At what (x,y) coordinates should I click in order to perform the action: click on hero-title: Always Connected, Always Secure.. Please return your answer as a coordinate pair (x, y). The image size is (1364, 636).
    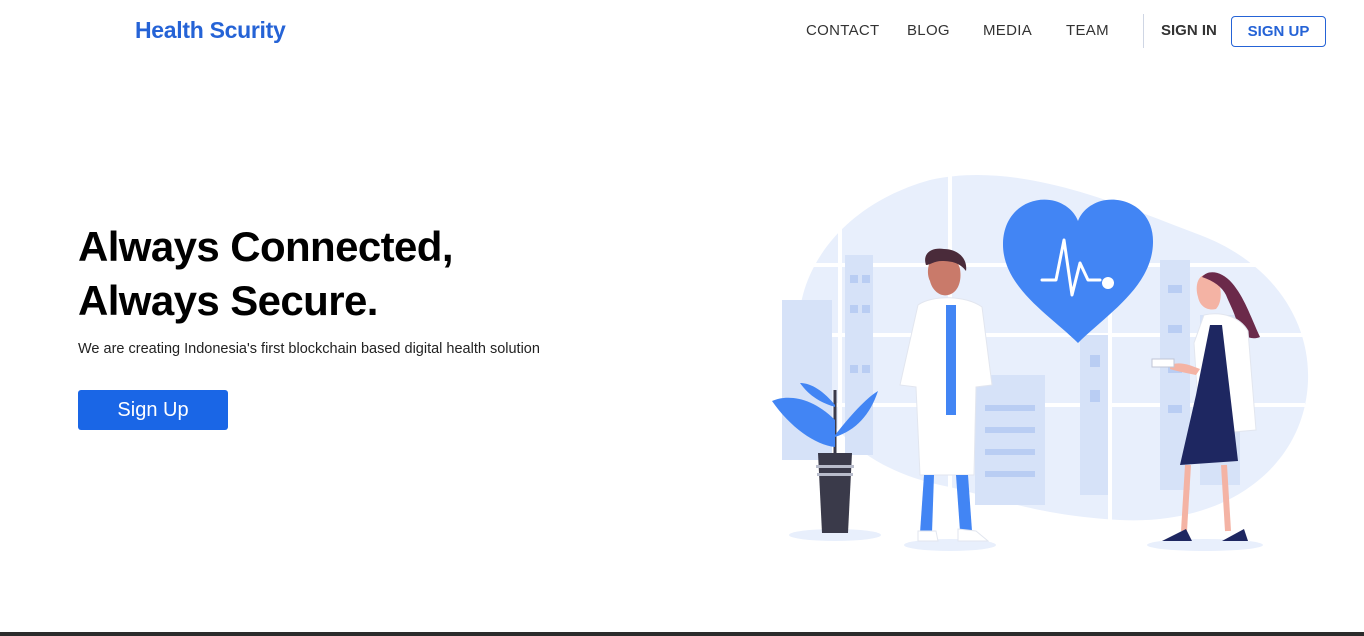
    Looking at the image, I should click on (266, 274).